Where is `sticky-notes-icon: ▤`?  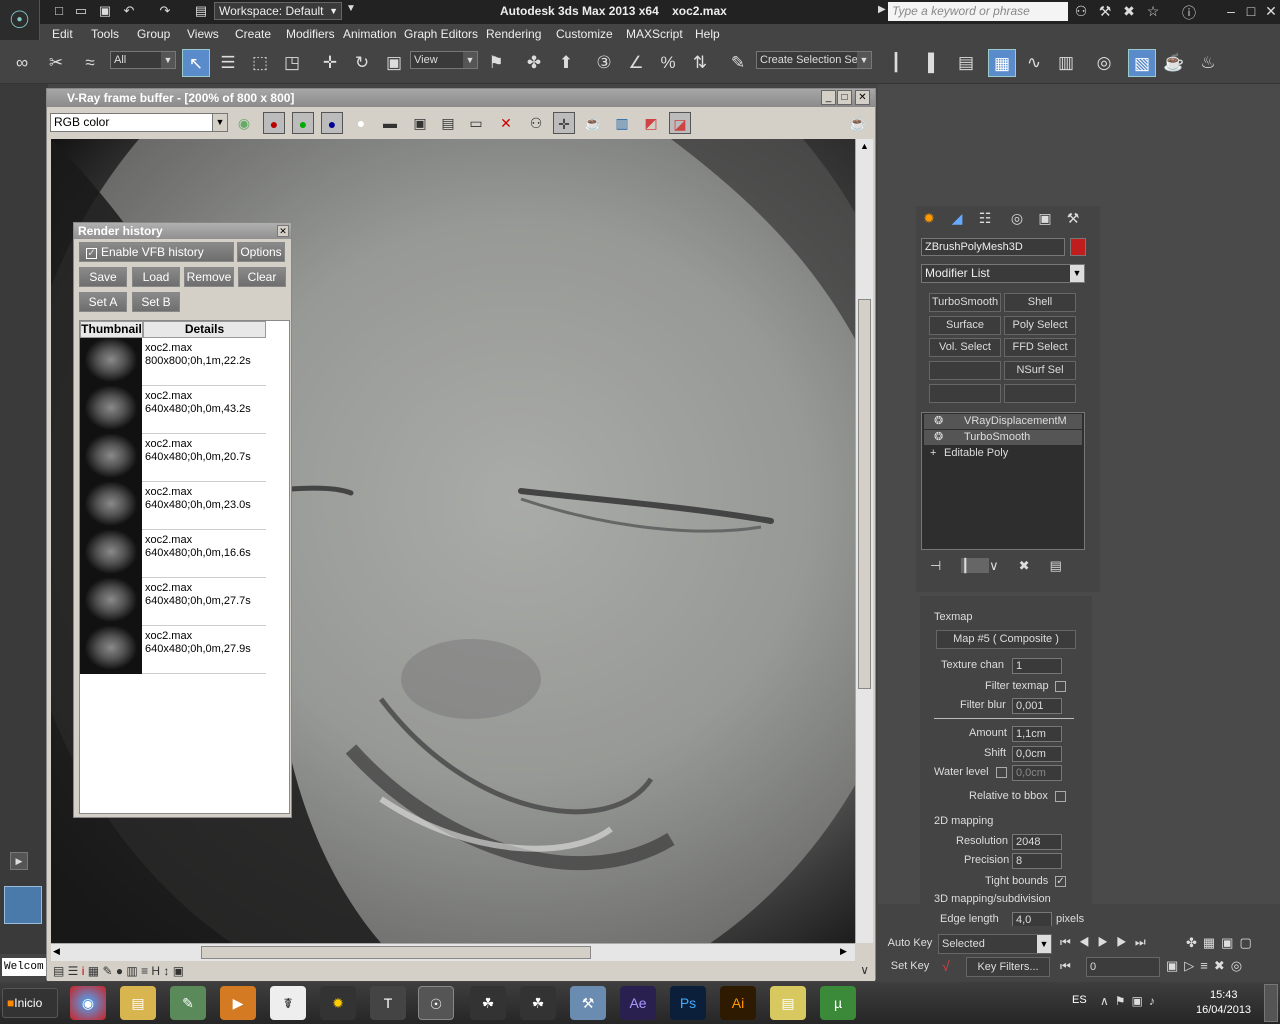
sticky-notes-icon: ▤ is located at coordinates (788, 1003).